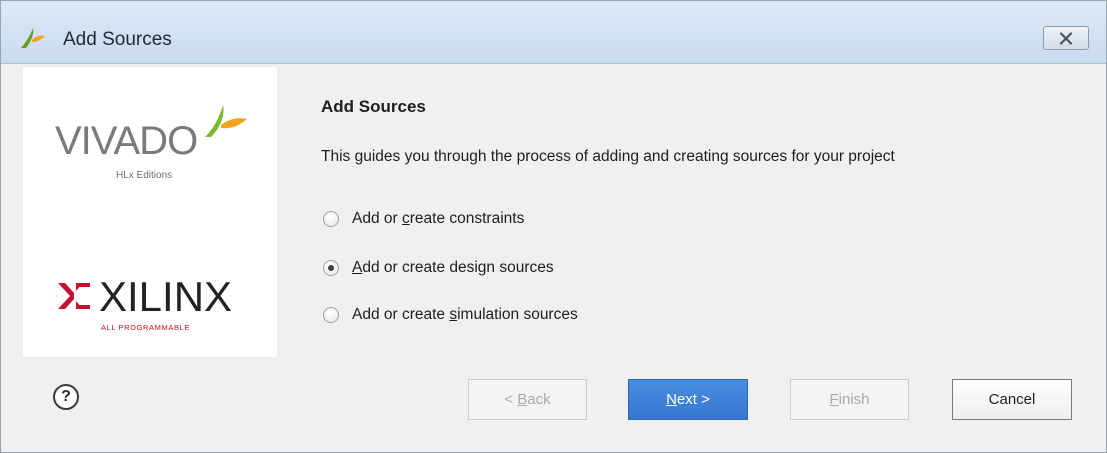  I want to click on help-icon: ?, so click(66, 396).